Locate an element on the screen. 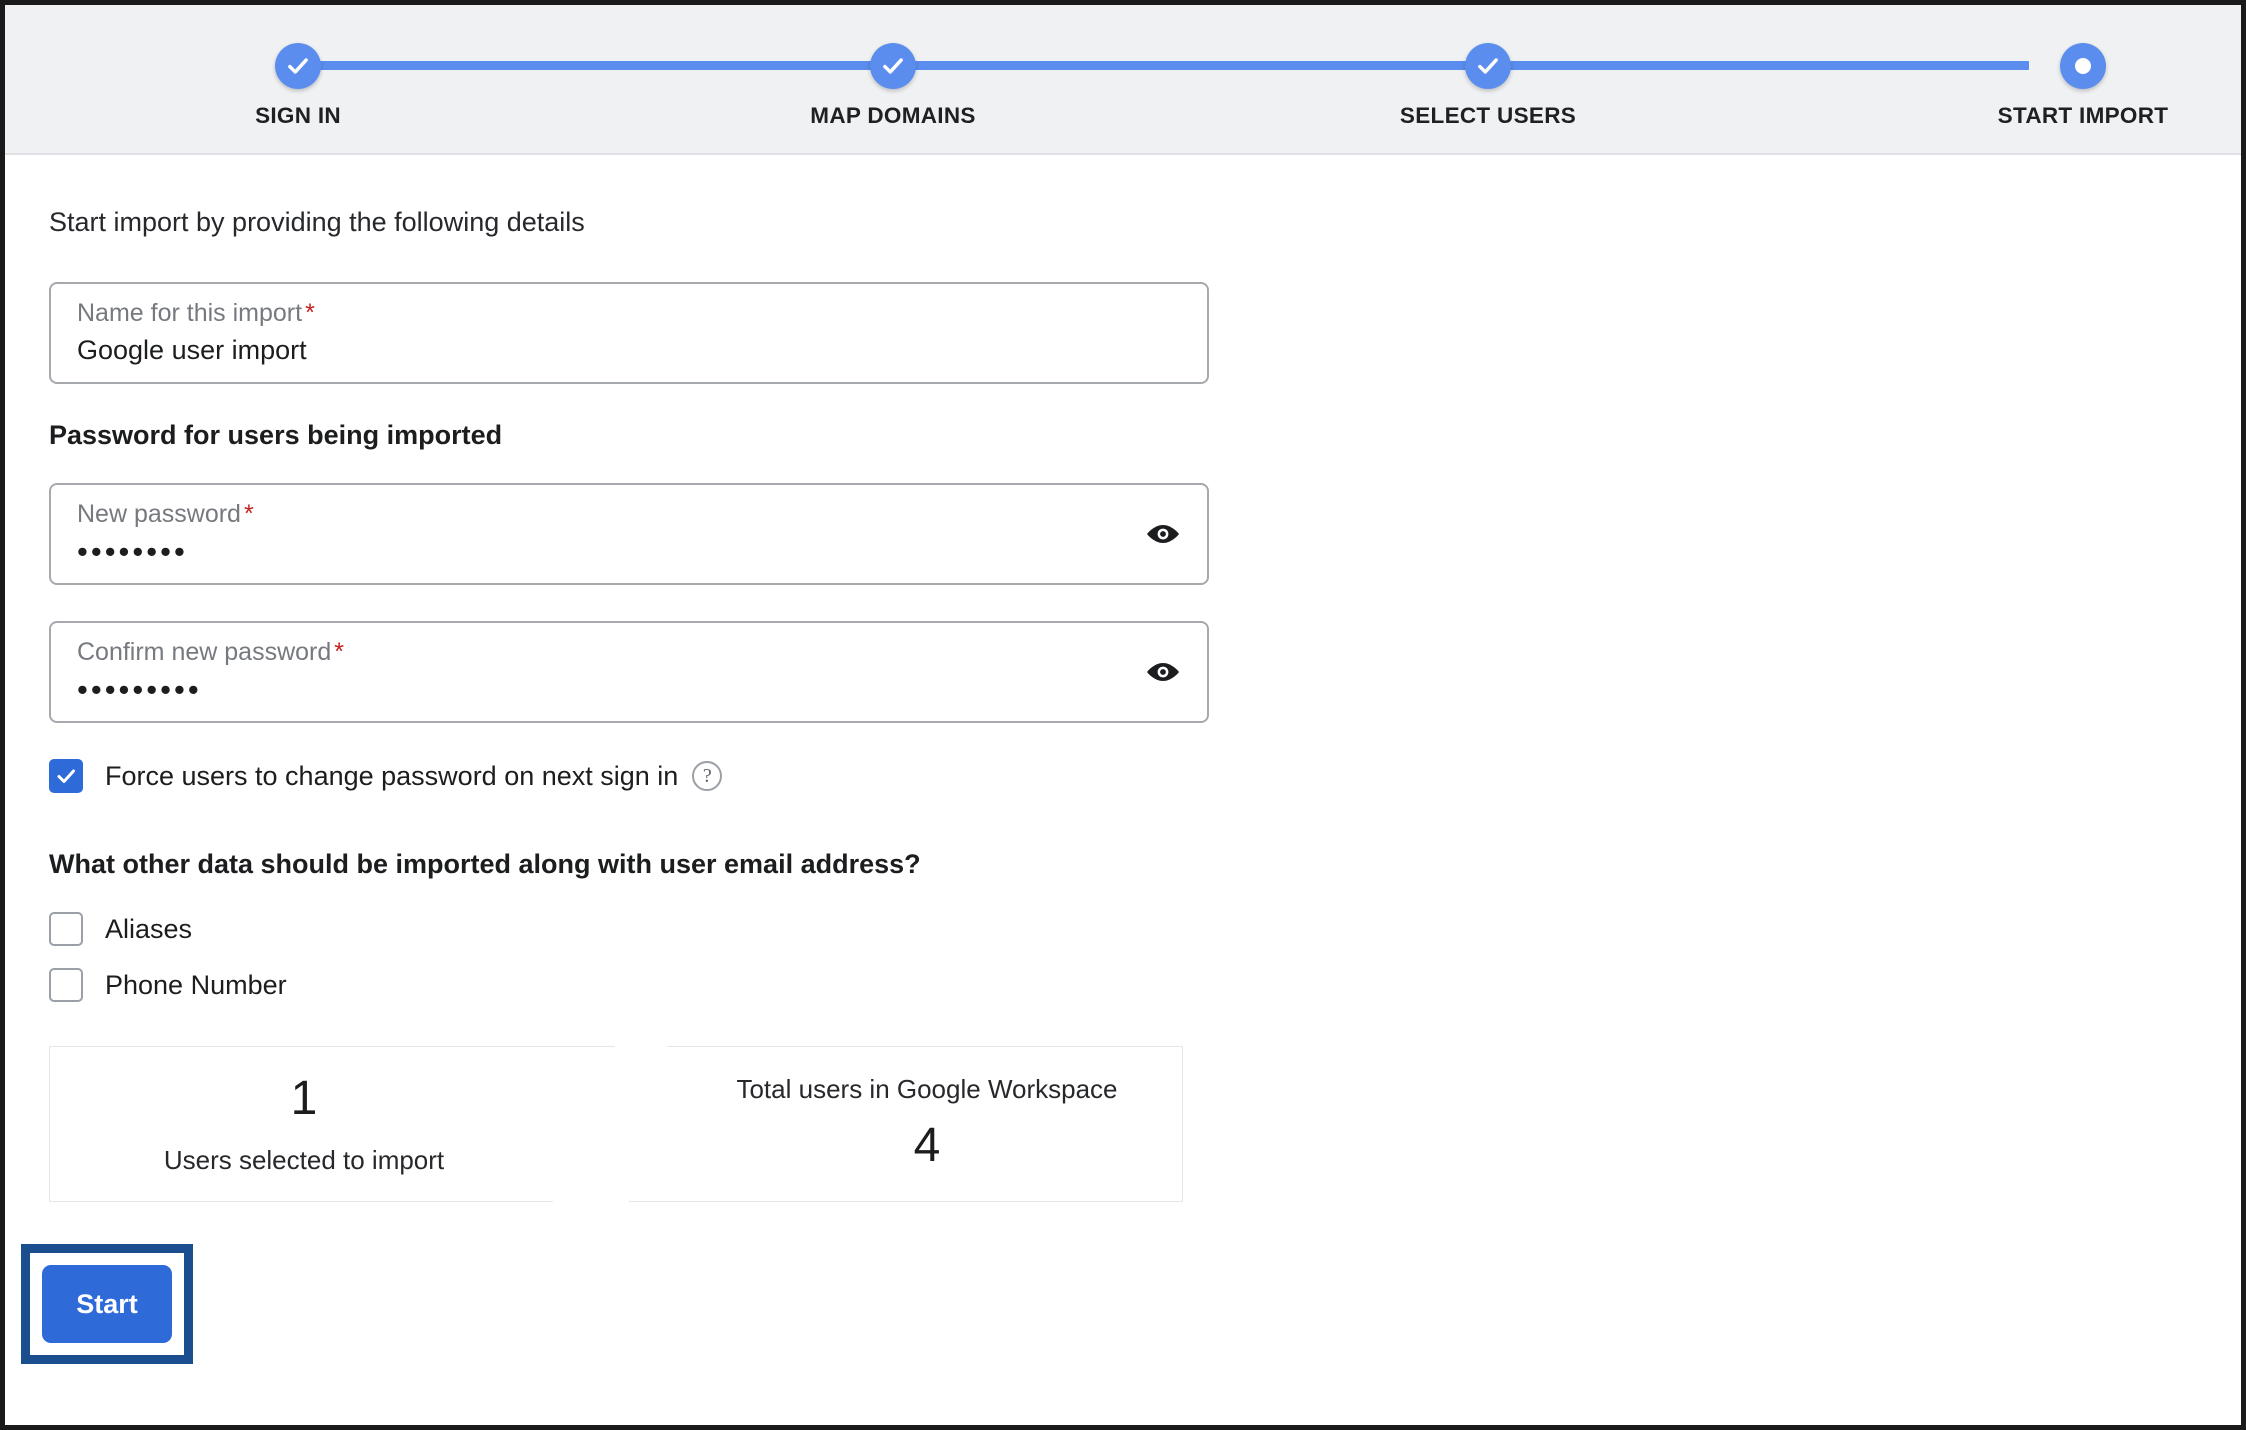 The image size is (2246, 1430). option-aliases-row: Aliases is located at coordinates (1145, 929).